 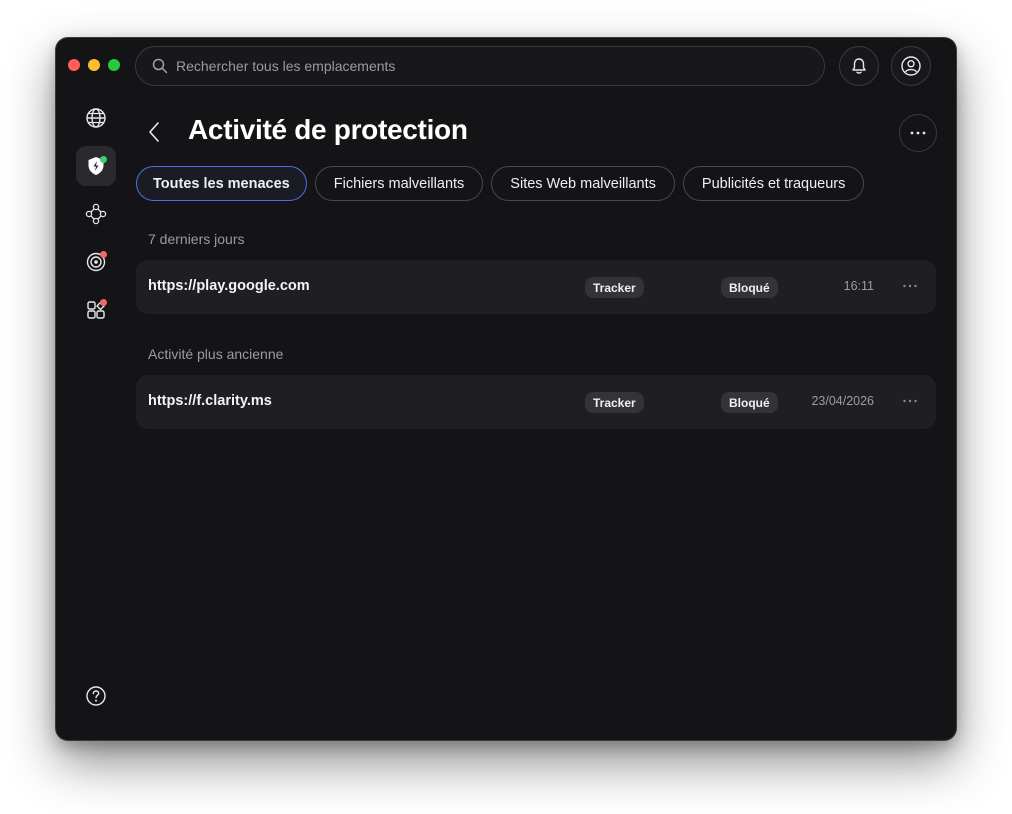 What do you see at coordinates (328, 129) in the screenshot?
I see `page-title: Activité de protection` at bounding box center [328, 129].